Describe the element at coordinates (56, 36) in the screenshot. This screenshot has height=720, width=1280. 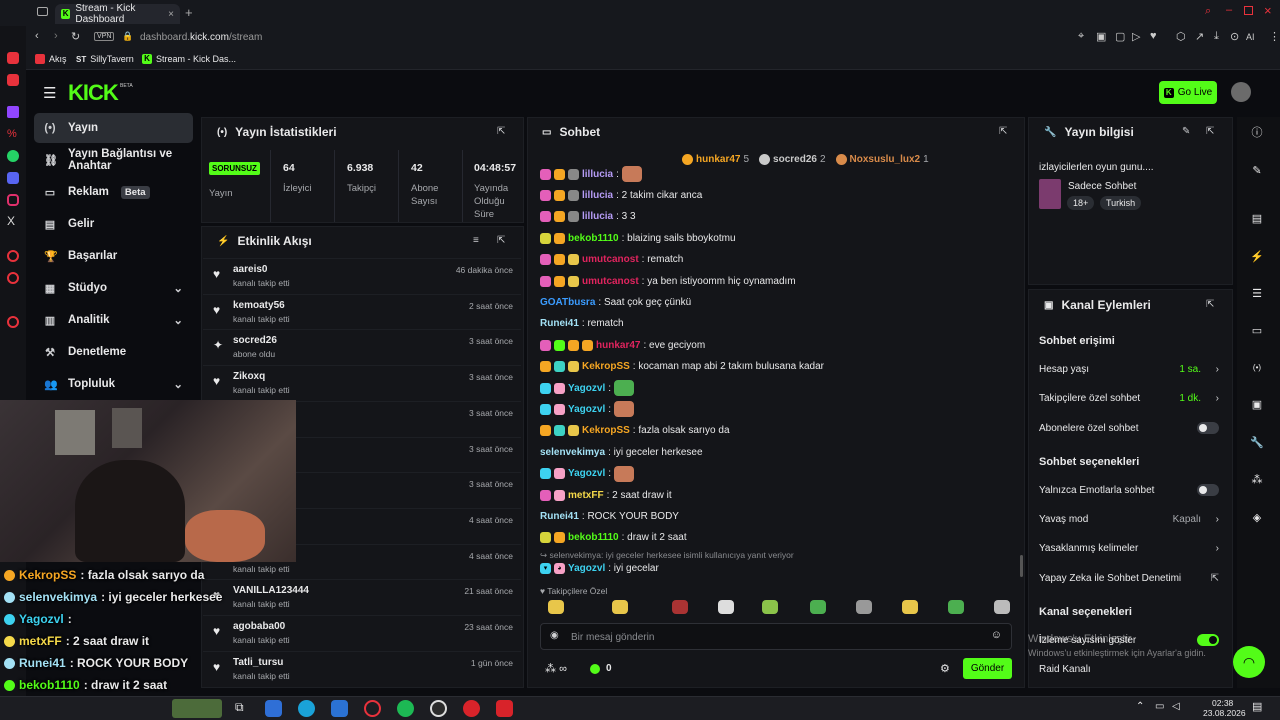
I see `forward-icon: ›` at that location.